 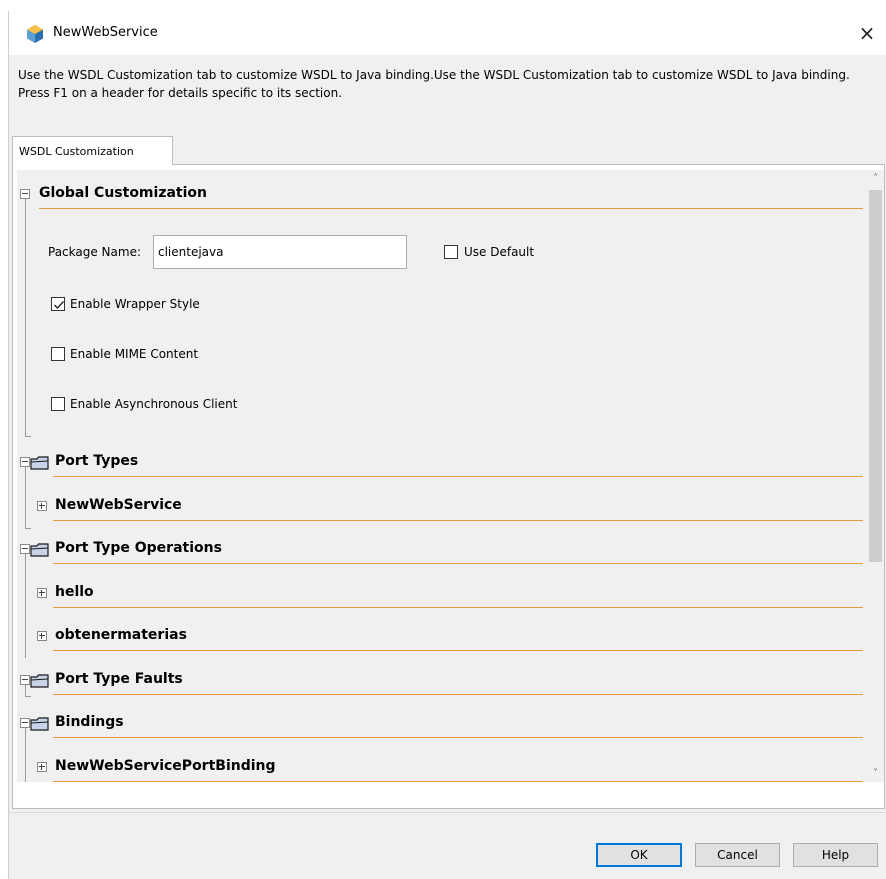 What do you see at coordinates (94, 252) in the screenshot?
I see `package-name-label: Package Name:` at bounding box center [94, 252].